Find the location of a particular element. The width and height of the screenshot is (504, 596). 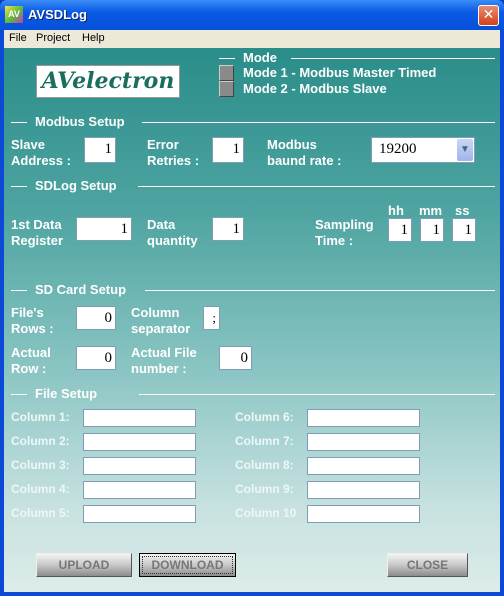

actual-row-label: Actual Row : is located at coordinates (31, 360).